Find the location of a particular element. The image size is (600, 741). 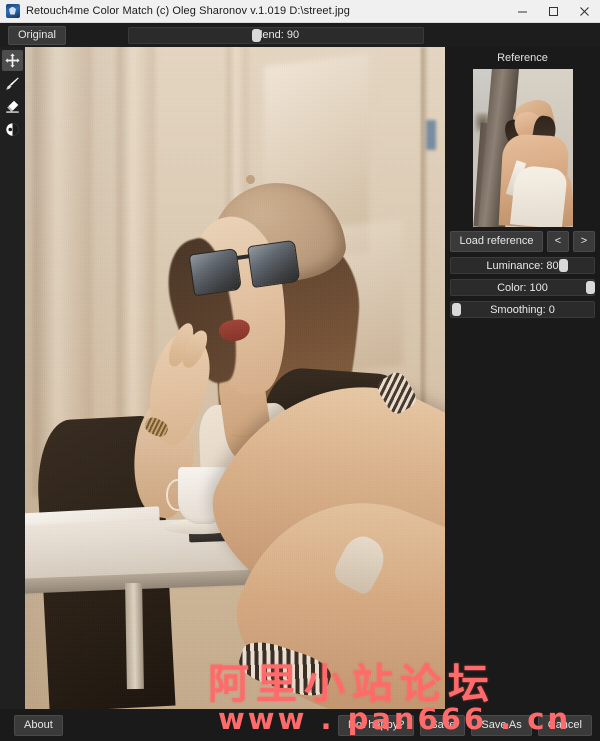

photo-table-leg is located at coordinates (134, 636).